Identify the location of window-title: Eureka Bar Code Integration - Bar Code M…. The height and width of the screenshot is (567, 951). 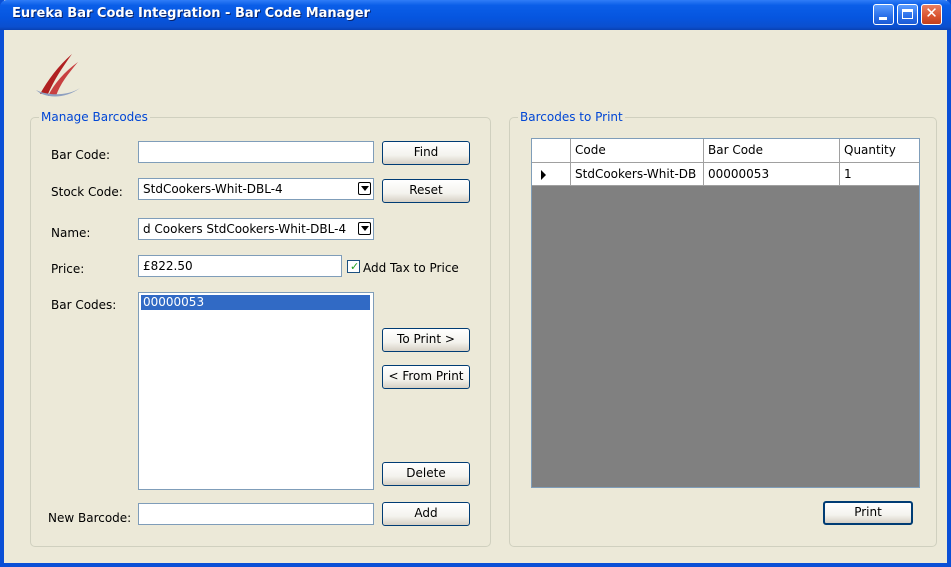
(191, 13).